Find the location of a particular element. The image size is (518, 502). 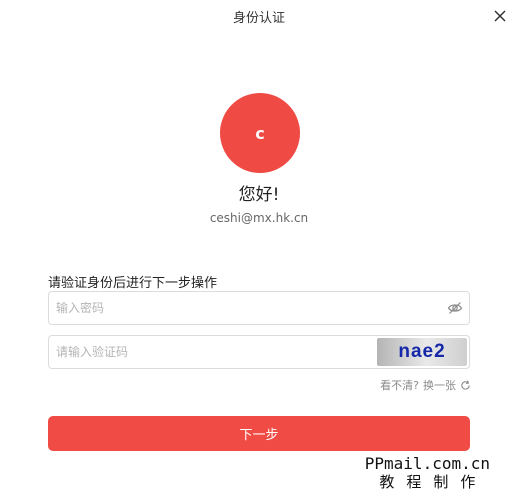

password-field-box is located at coordinates (259, 308).